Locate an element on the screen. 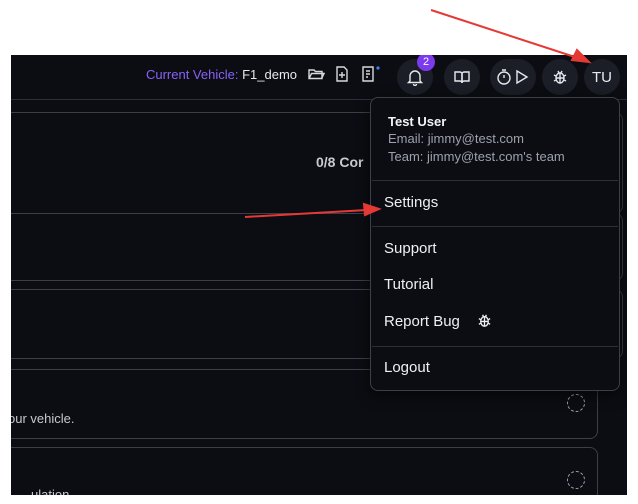  task-card-text: our vehicle. is located at coordinates (43, 418).